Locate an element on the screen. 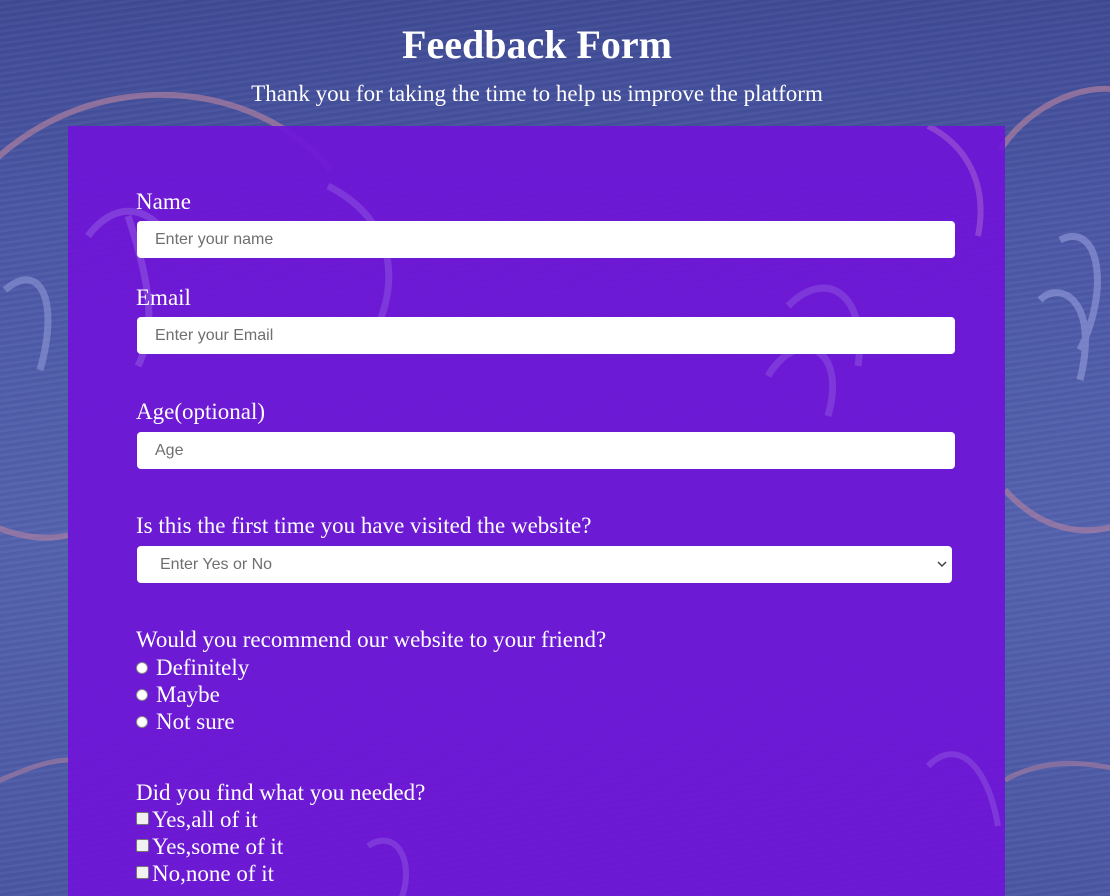 The height and width of the screenshot is (896, 1110). name-label: Name is located at coordinates (163, 201).